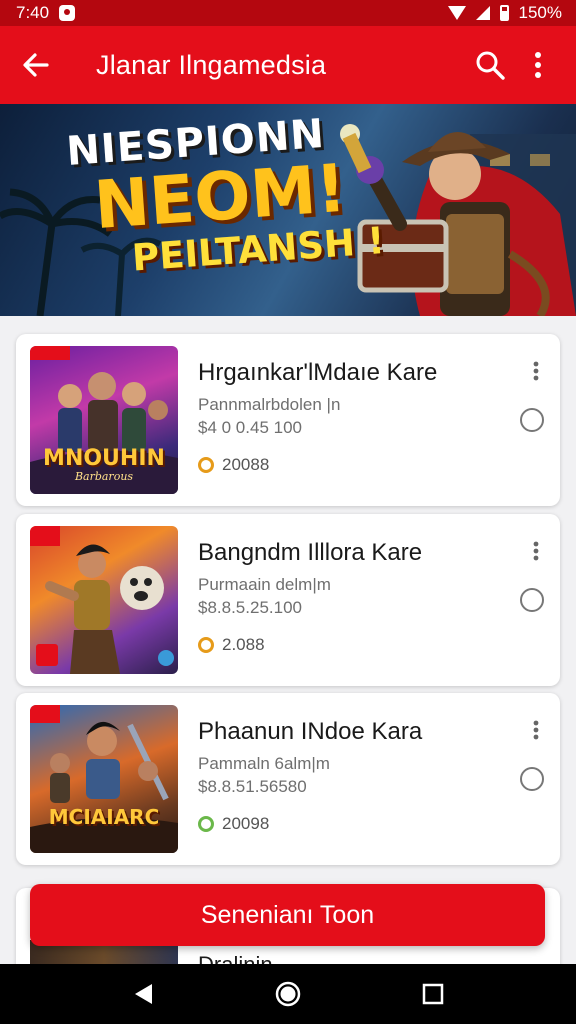 The height and width of the screenshot is (1024, 576). Describe the element at coordinates (287, 915) in the screenshot. I see `primary-action-button: Senenianı Toon` at that location.